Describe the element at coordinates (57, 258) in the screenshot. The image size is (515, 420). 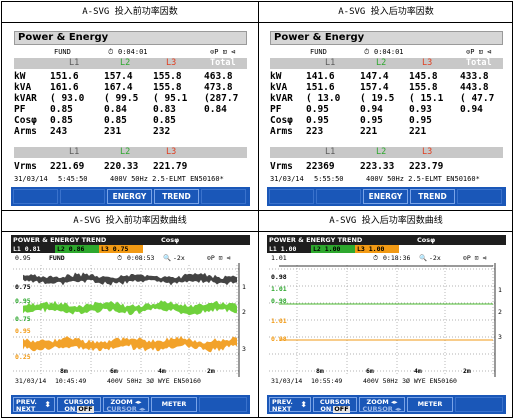
I see `mode-label: FUND` at that location.